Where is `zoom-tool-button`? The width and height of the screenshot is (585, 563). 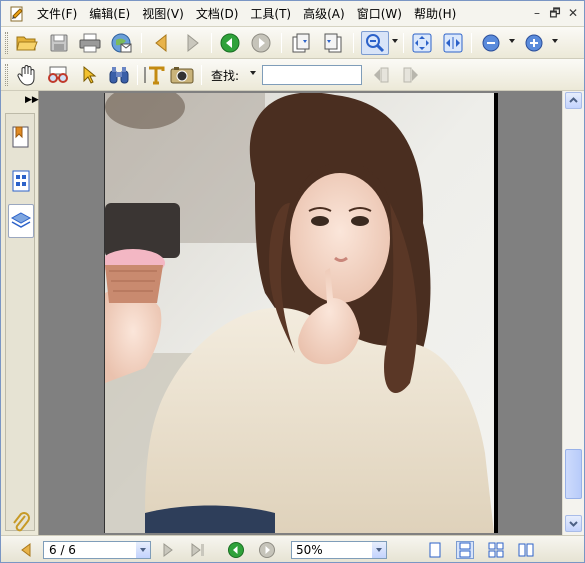
zoom-tool-button is located at coordinates (375, 43).